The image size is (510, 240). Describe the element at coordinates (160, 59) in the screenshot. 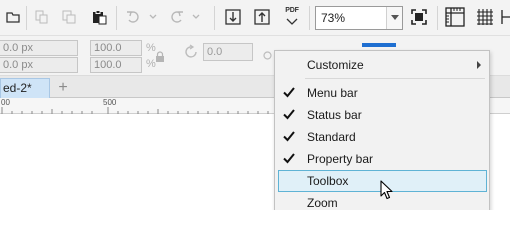

I see `lock-ratio-icon` at that location.